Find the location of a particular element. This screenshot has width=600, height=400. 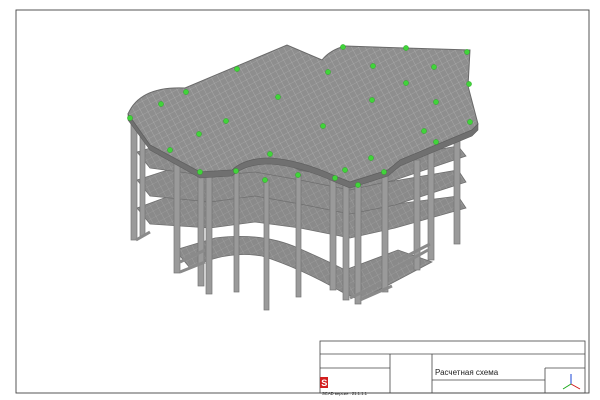

scad-logo-icon: S is located at coordinates (324, 382).